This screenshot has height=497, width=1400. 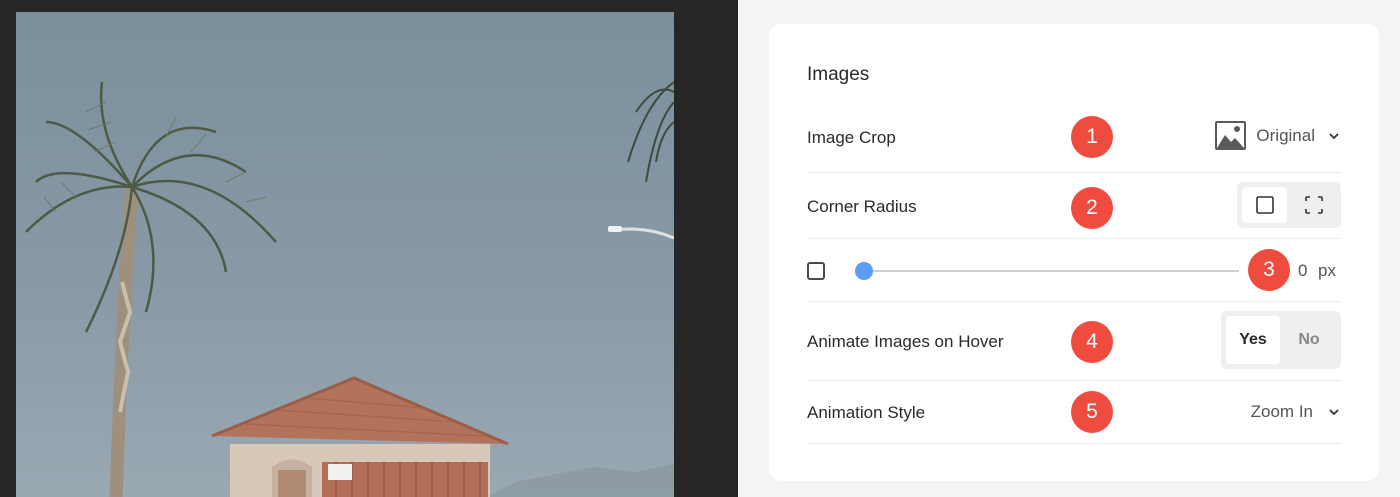 I want to click on rounded-corners-button, so click(x=1313, y=205).